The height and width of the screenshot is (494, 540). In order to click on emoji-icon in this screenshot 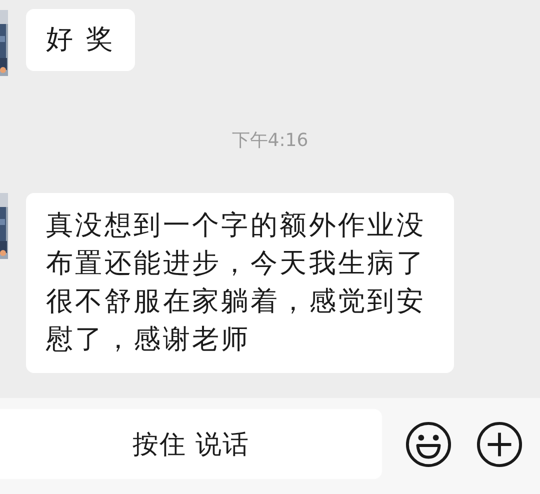, I will do `click(428, 444)`.